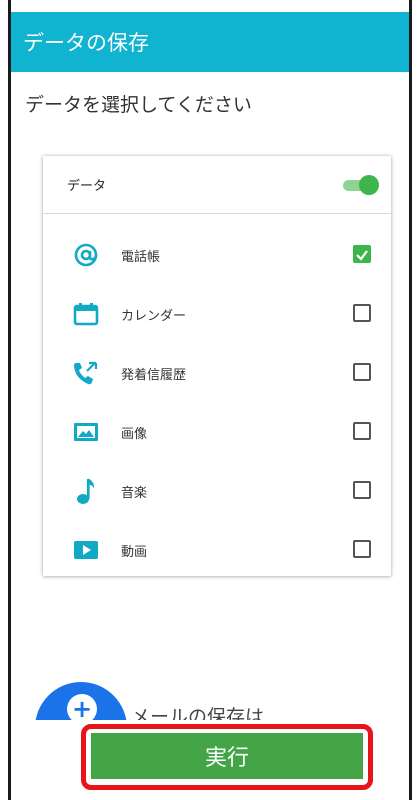 The height and width of the screenshot is (800, 420). What do you see at coordinates (86, 373) in the screenshot?
I see `call-log-icon` at bounding box center [86, 373].